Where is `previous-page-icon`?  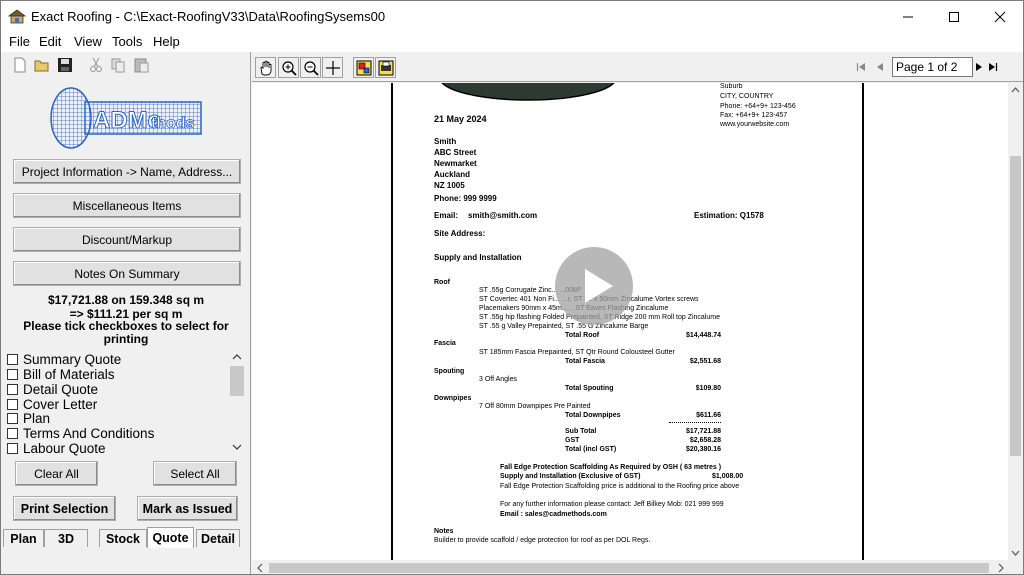 previous-page-icon is located at coordinates (880, 67).